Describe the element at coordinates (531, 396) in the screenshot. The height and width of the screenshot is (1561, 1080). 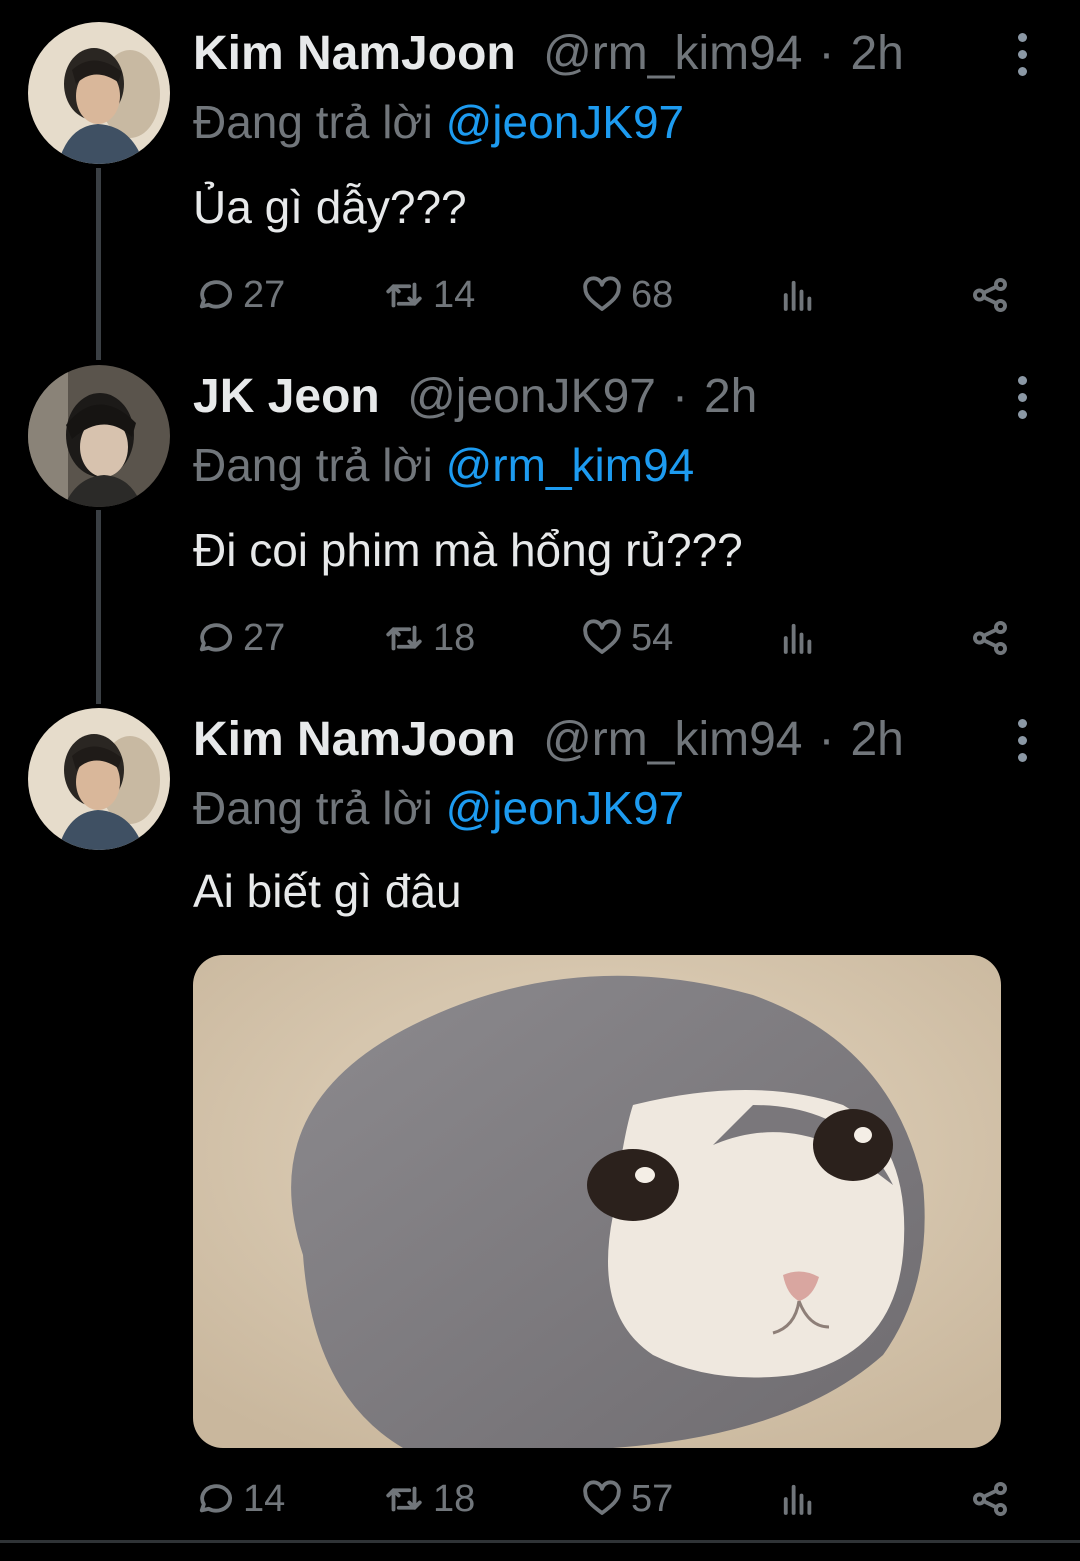
I see `user-handle: @jeonJK97` at that location.